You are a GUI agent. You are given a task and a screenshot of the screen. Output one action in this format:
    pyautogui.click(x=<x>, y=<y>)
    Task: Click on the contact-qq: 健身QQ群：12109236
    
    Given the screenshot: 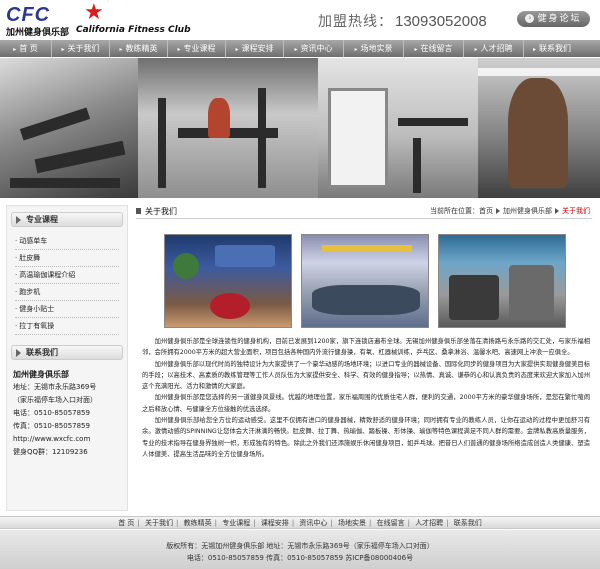 What is the action you would take?
    pyautogui.click(x=50, y=452)
    